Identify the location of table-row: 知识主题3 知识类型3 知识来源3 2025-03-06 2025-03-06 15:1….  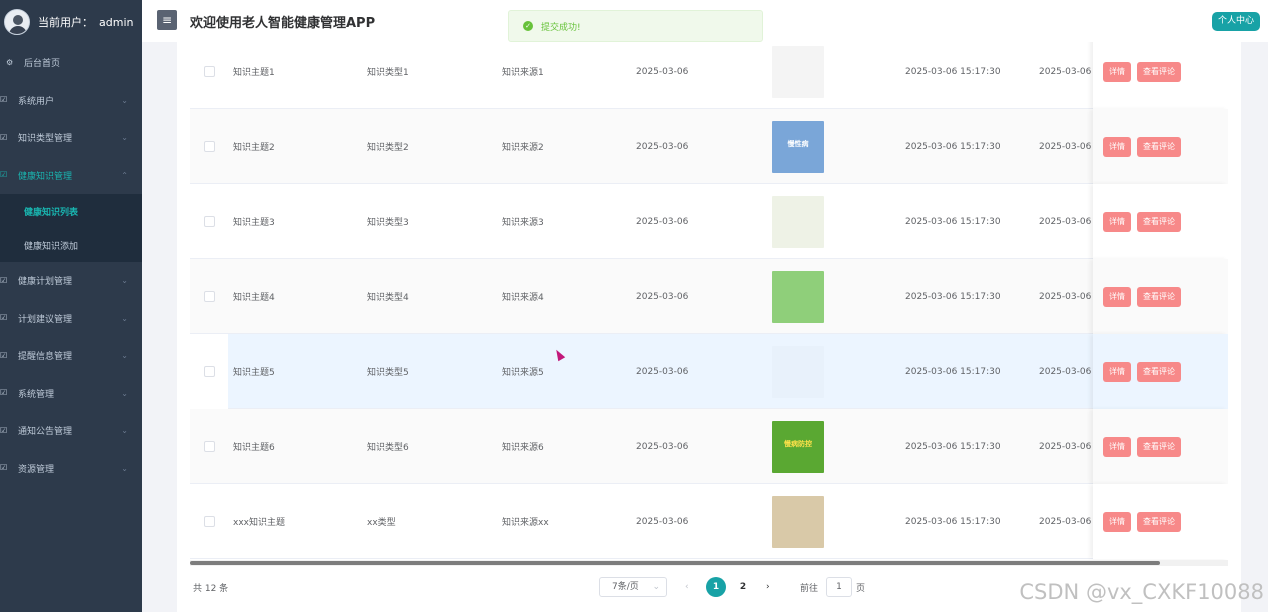
(709, 221).